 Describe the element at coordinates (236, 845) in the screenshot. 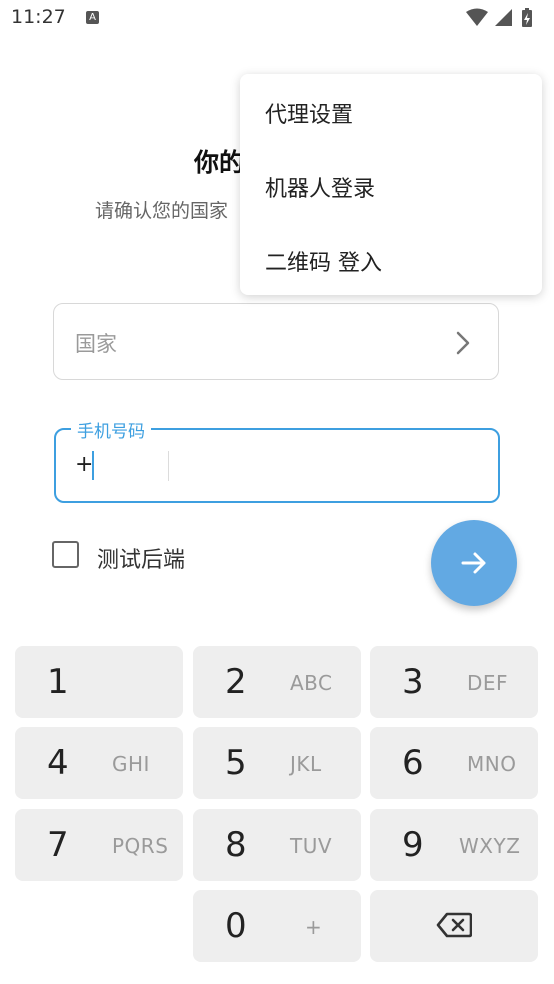

I see `key-digit: 8` at that location.